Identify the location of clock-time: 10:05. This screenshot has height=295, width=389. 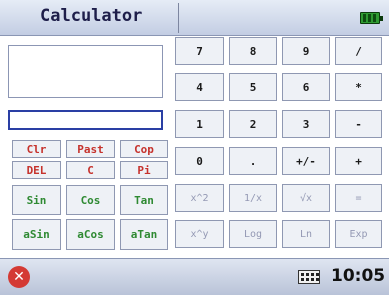
(358, 276).